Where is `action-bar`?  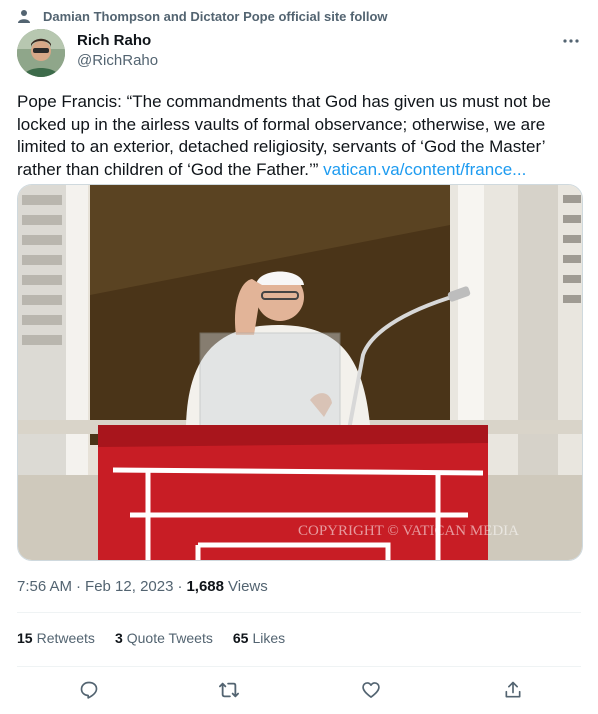
action-bar is located at coordinates (299, 691).